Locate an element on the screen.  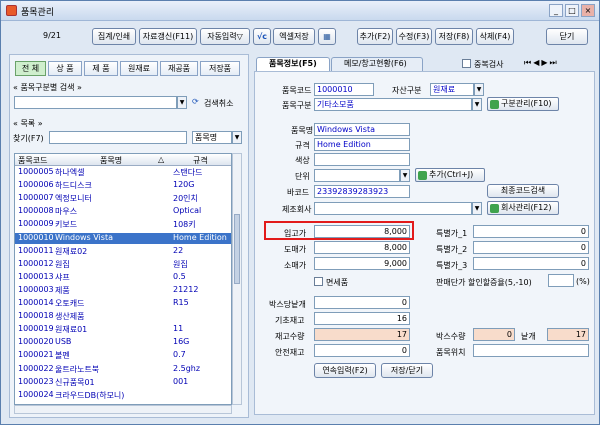
code-field: 1000010 is located at coordinates (344, 89).